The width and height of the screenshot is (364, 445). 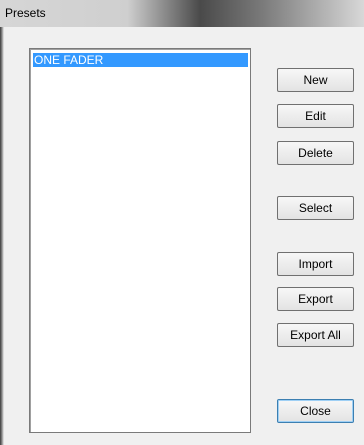 What do you see at coordinates (140, 60) in the screenshot?
I see `list-item: ONE FADER` at bounding box center [140, 60].